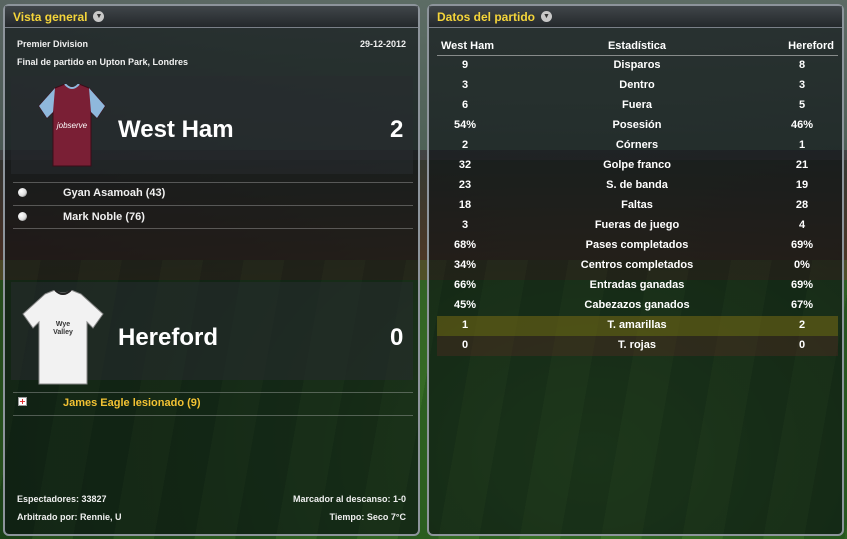 The width and height of the screenshot is (847, 539). What do you see at coordinates (63, 332) in the screenshot?
I see `svg-text: Valley` at bounding box center [63, 332].